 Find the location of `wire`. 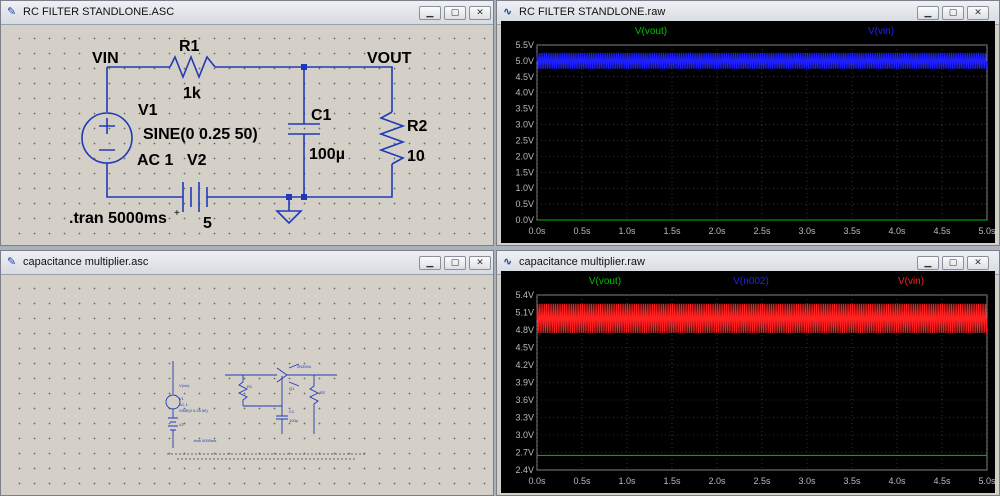

wire is located at coordinates (263, 391).